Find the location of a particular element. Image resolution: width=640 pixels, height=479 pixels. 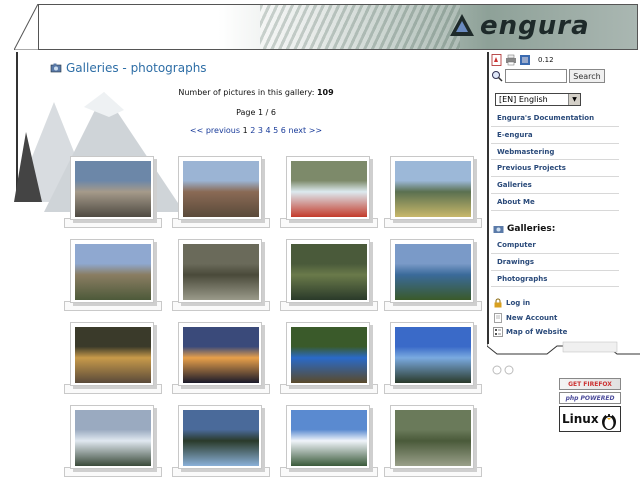

galleries-menu: Computer Drawings Photographs is located at coordinates (555, 262).